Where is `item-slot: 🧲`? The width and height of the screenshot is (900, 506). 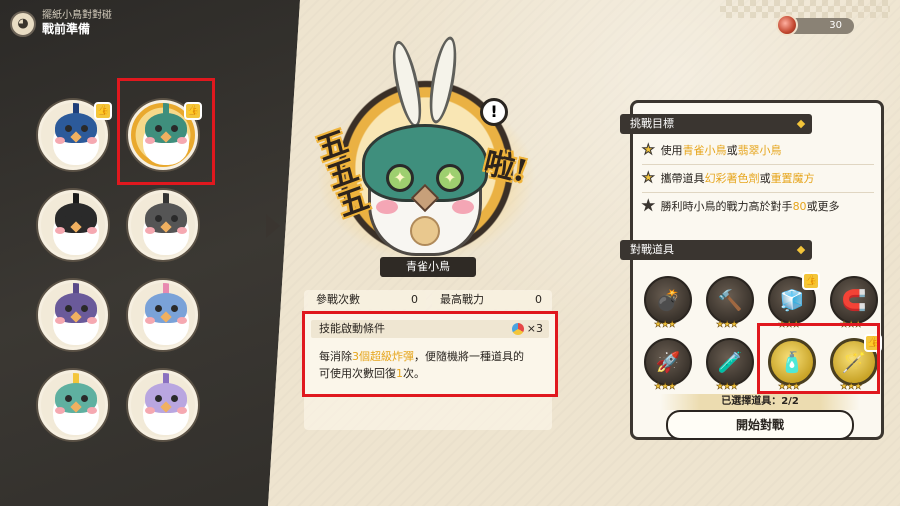
item-slot: 🧲 is located at coordinates (854, 300).